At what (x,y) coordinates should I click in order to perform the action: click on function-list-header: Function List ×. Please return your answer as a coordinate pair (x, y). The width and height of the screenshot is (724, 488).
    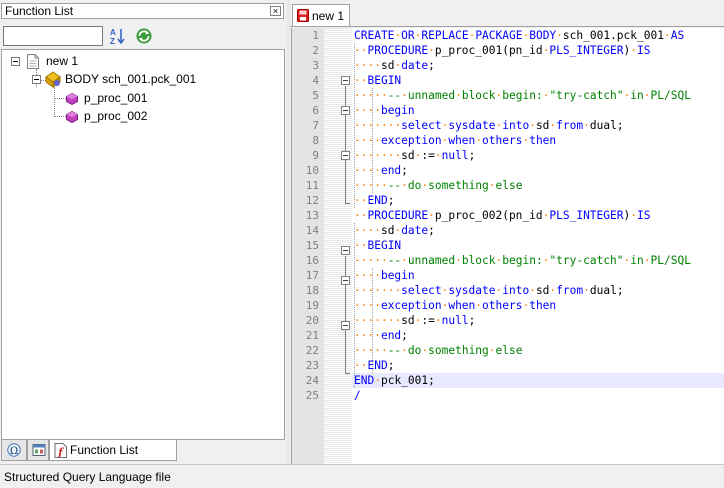
    Looking at the image, I should click on (142, 11).